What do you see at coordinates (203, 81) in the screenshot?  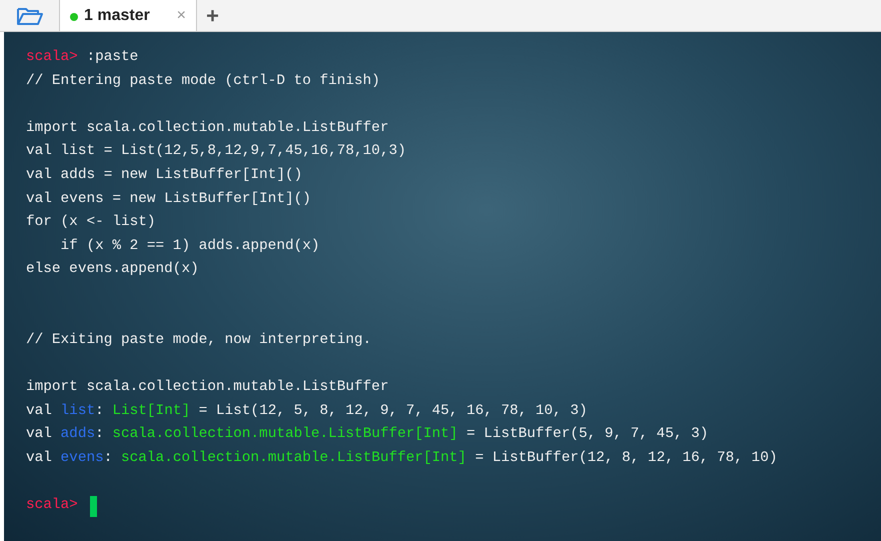 I see `terminal-line: // Entering paste mode (ctrl-D to finish)` at bounding box center [203, 81].